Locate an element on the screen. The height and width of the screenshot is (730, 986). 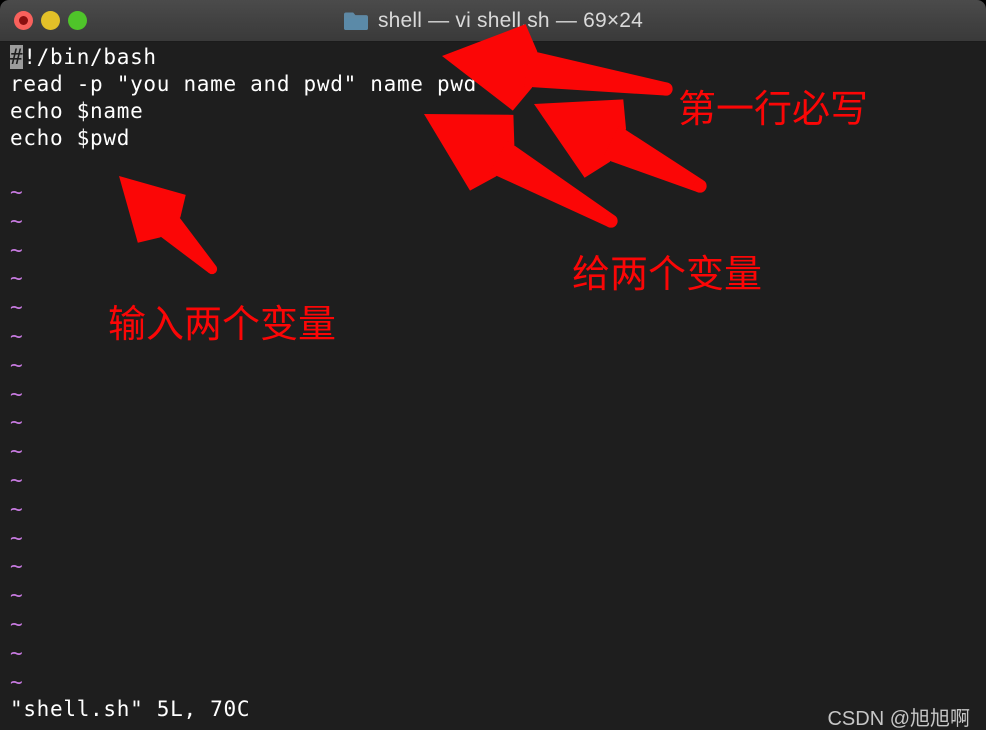
traffic-light-group is located at coordinates (50, 20).